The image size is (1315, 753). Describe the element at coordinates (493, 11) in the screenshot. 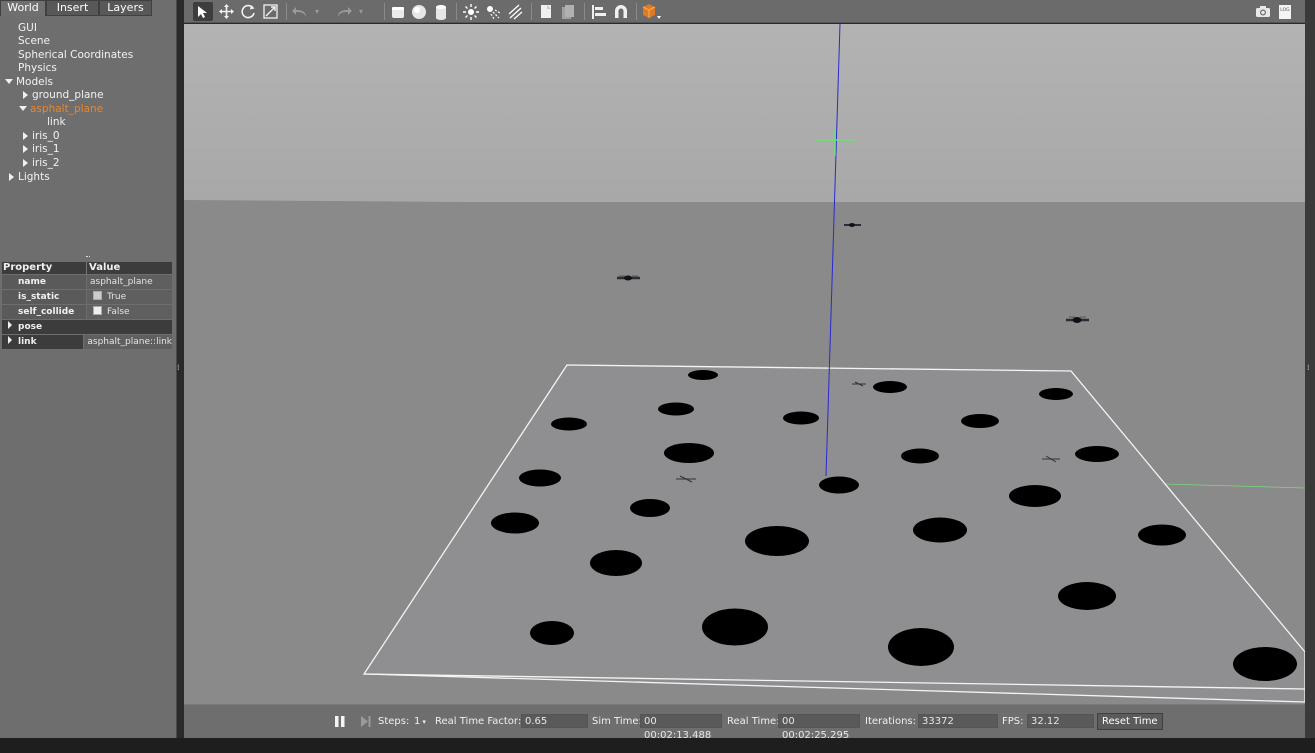

I see `spot-light-icon` at that location.